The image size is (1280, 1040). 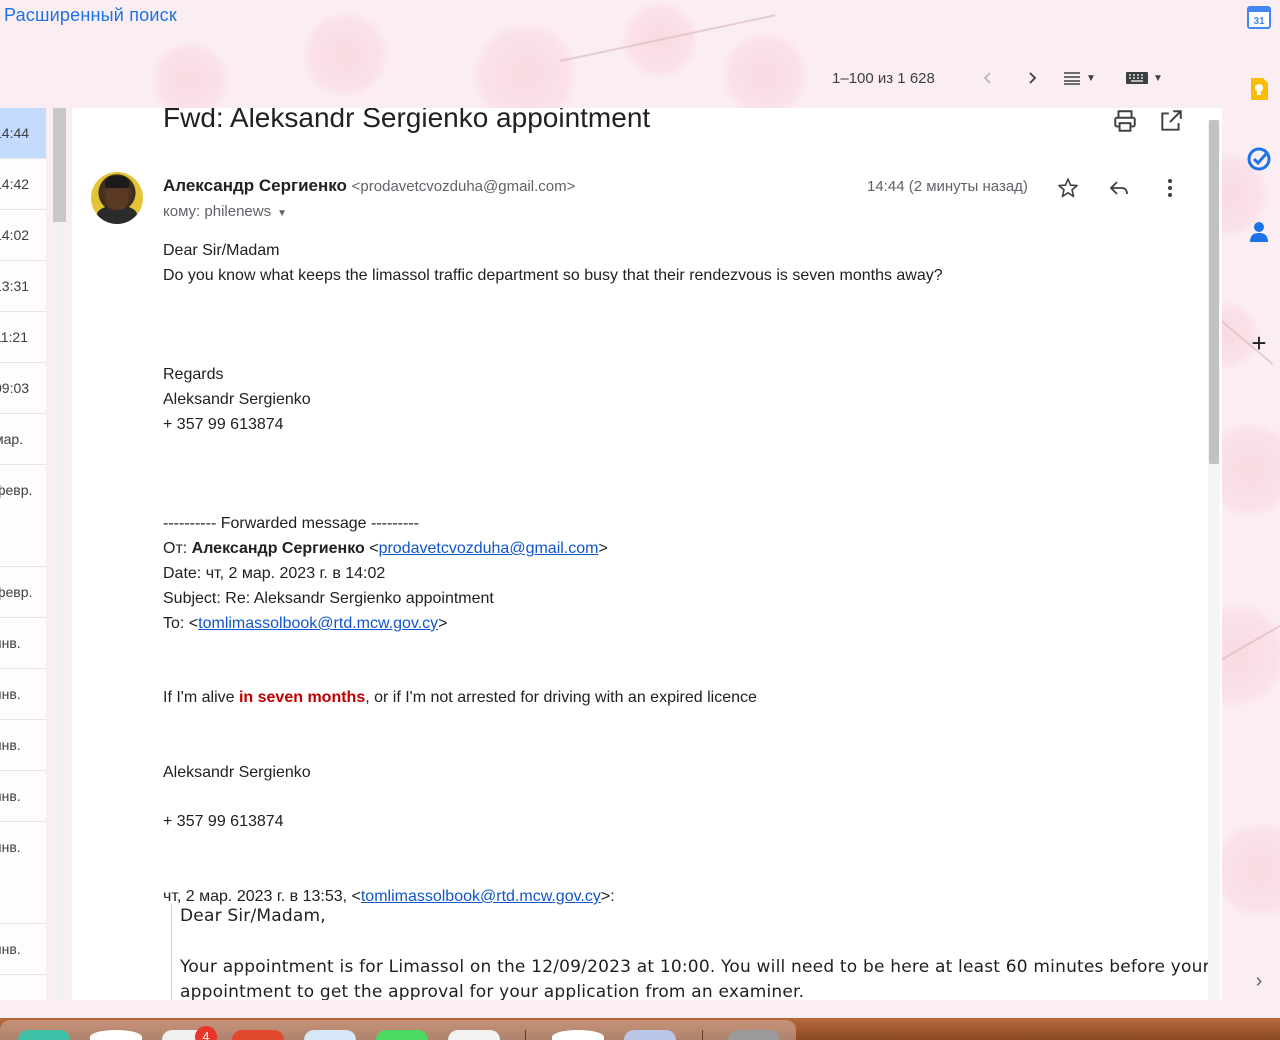 I want to click on list-scrollbar, so click(x=59, y=554).